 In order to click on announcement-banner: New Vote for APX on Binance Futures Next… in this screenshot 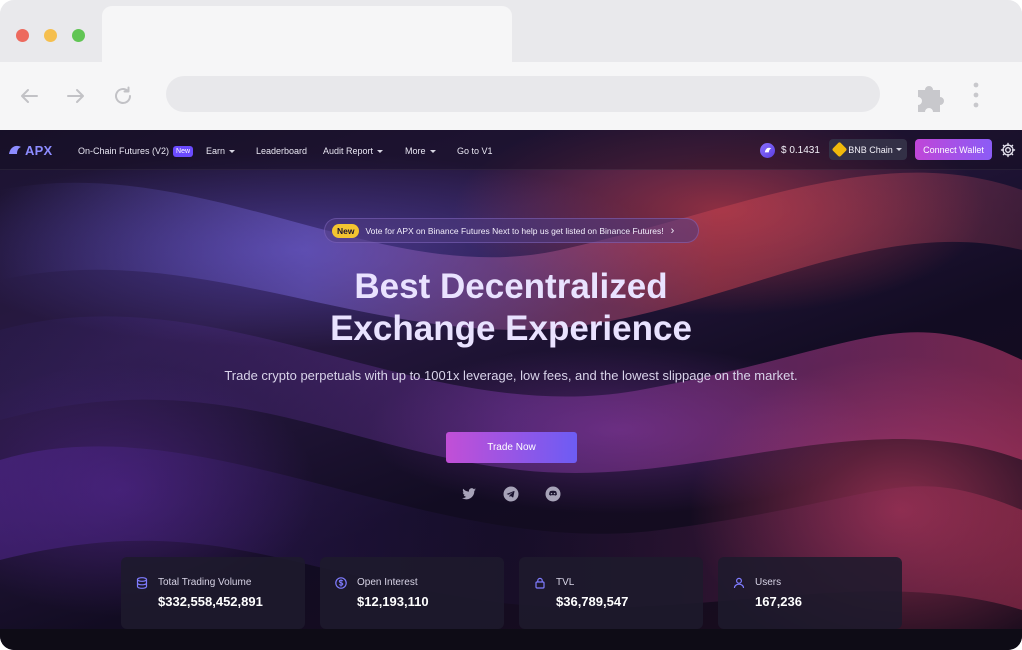, I will do `click(511, 230)`.